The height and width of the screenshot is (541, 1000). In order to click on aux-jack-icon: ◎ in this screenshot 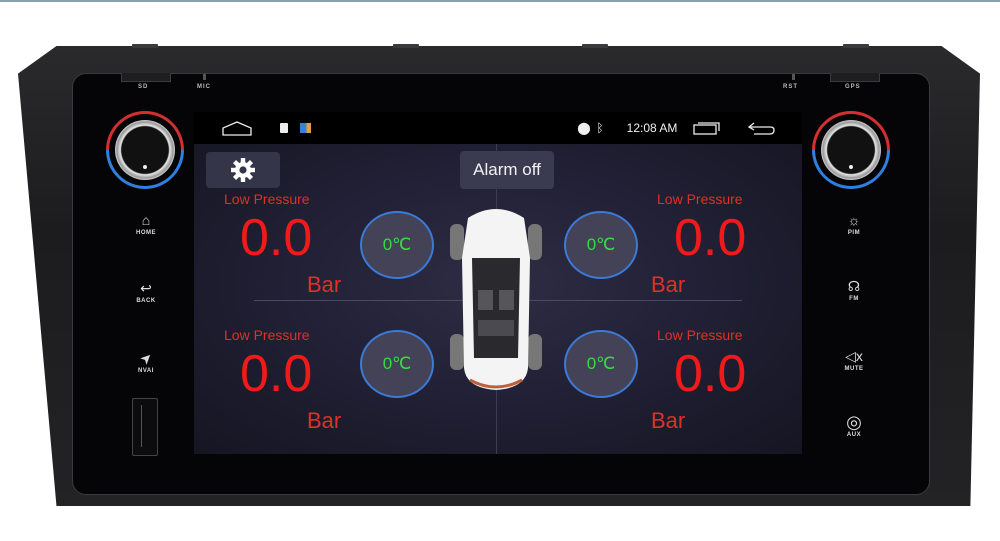, I will do `click(854, 422)`.